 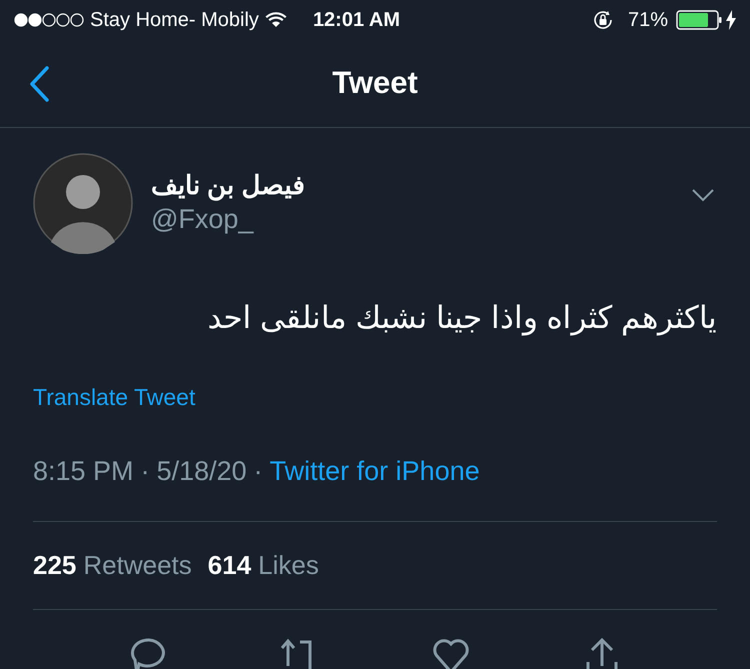 I want to click on battery-percent: 71%, so click(x=648, y=20).